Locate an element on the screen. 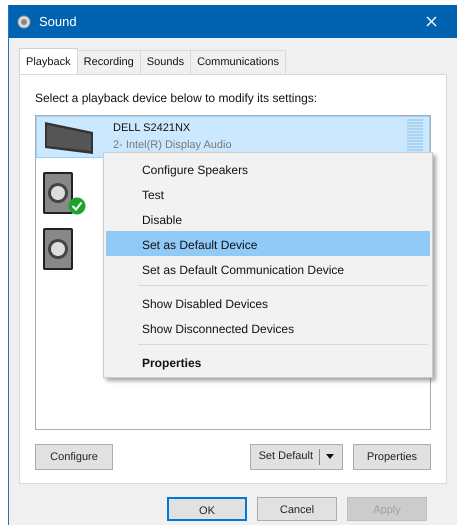 The width and height of the screenshot is (457, 525). menu-item: Properties is located at coordinates (268, 361).